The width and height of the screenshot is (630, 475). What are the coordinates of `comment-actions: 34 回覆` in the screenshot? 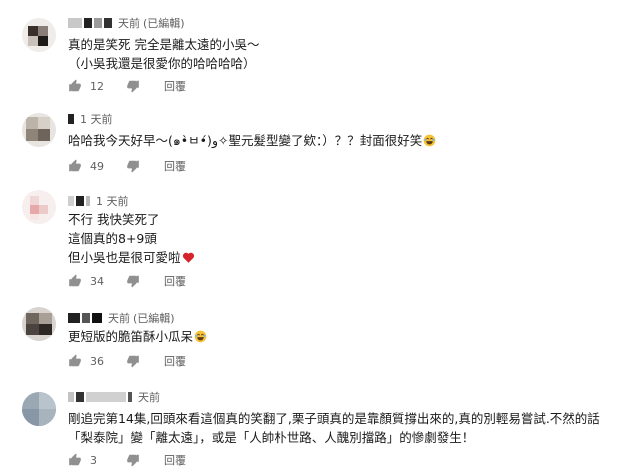 It's located at (127, 281).